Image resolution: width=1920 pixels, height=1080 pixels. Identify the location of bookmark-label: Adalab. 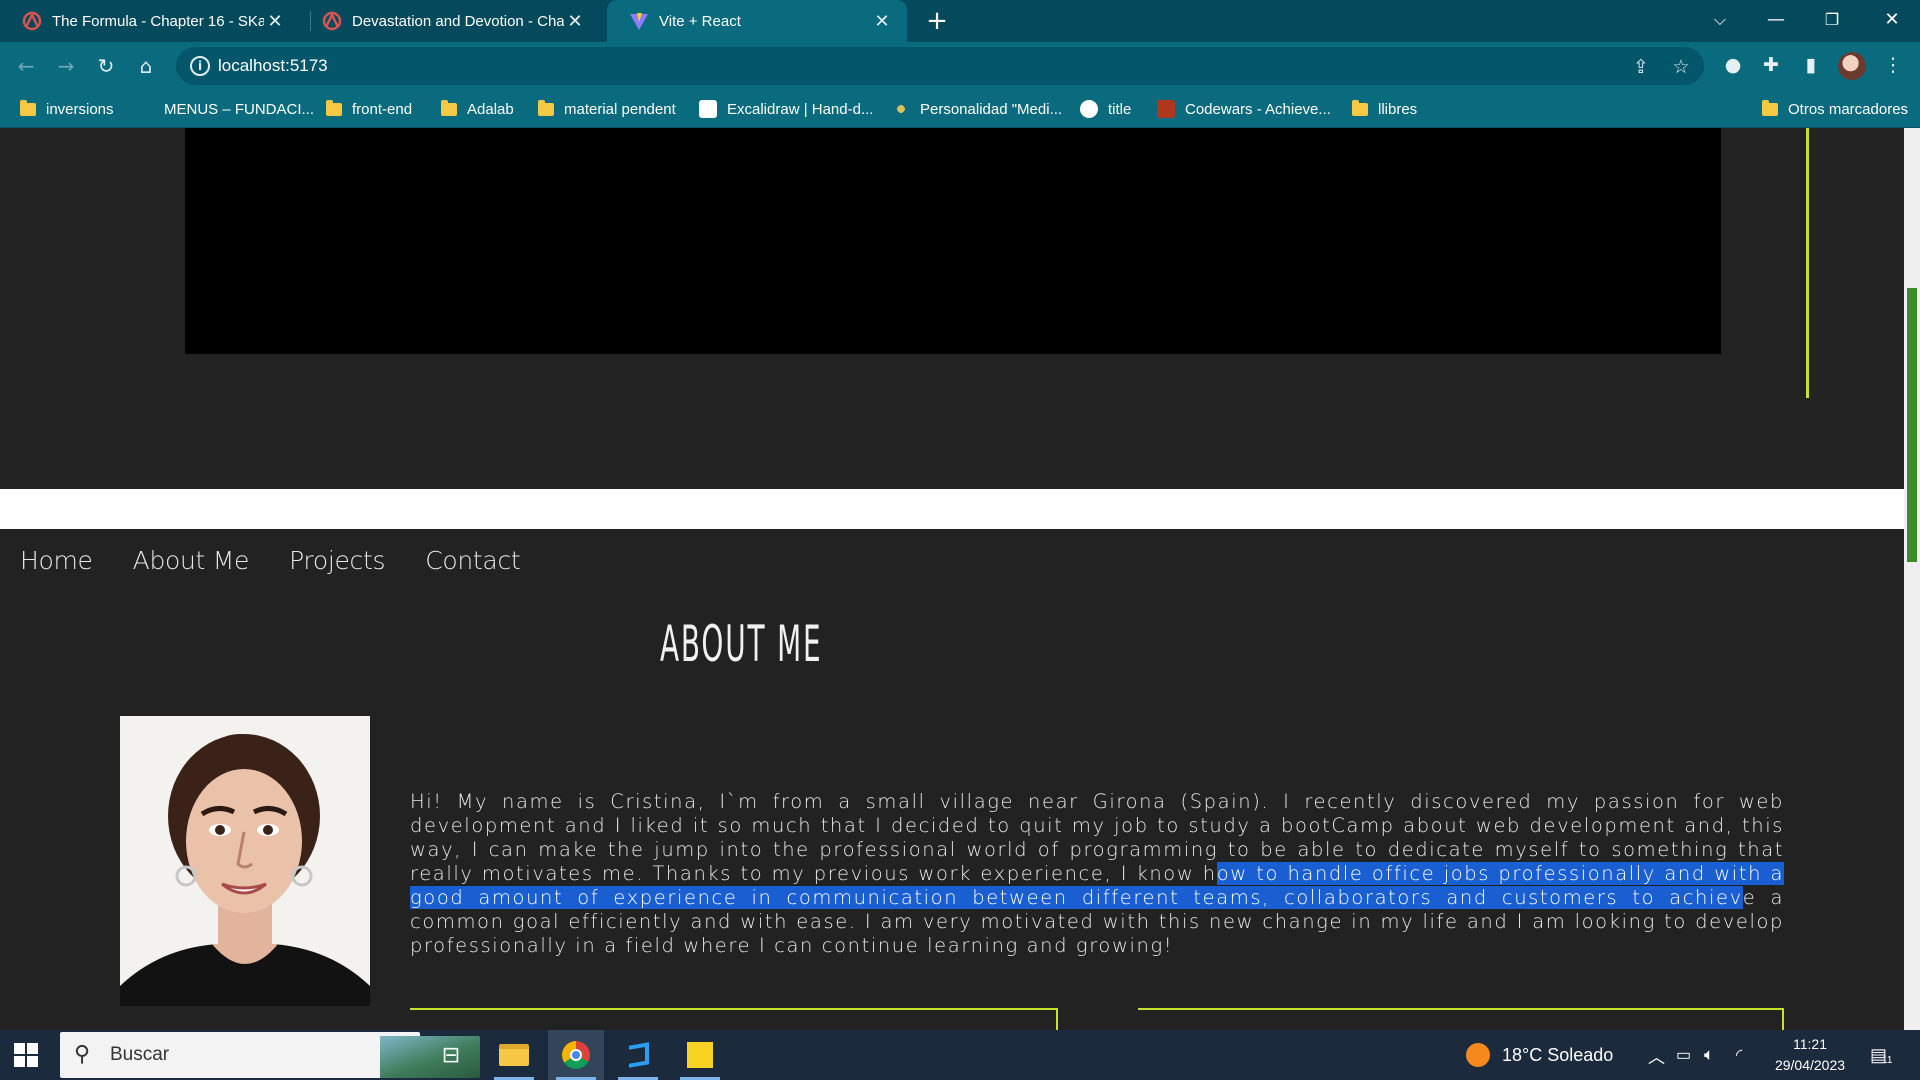
(490, 109).